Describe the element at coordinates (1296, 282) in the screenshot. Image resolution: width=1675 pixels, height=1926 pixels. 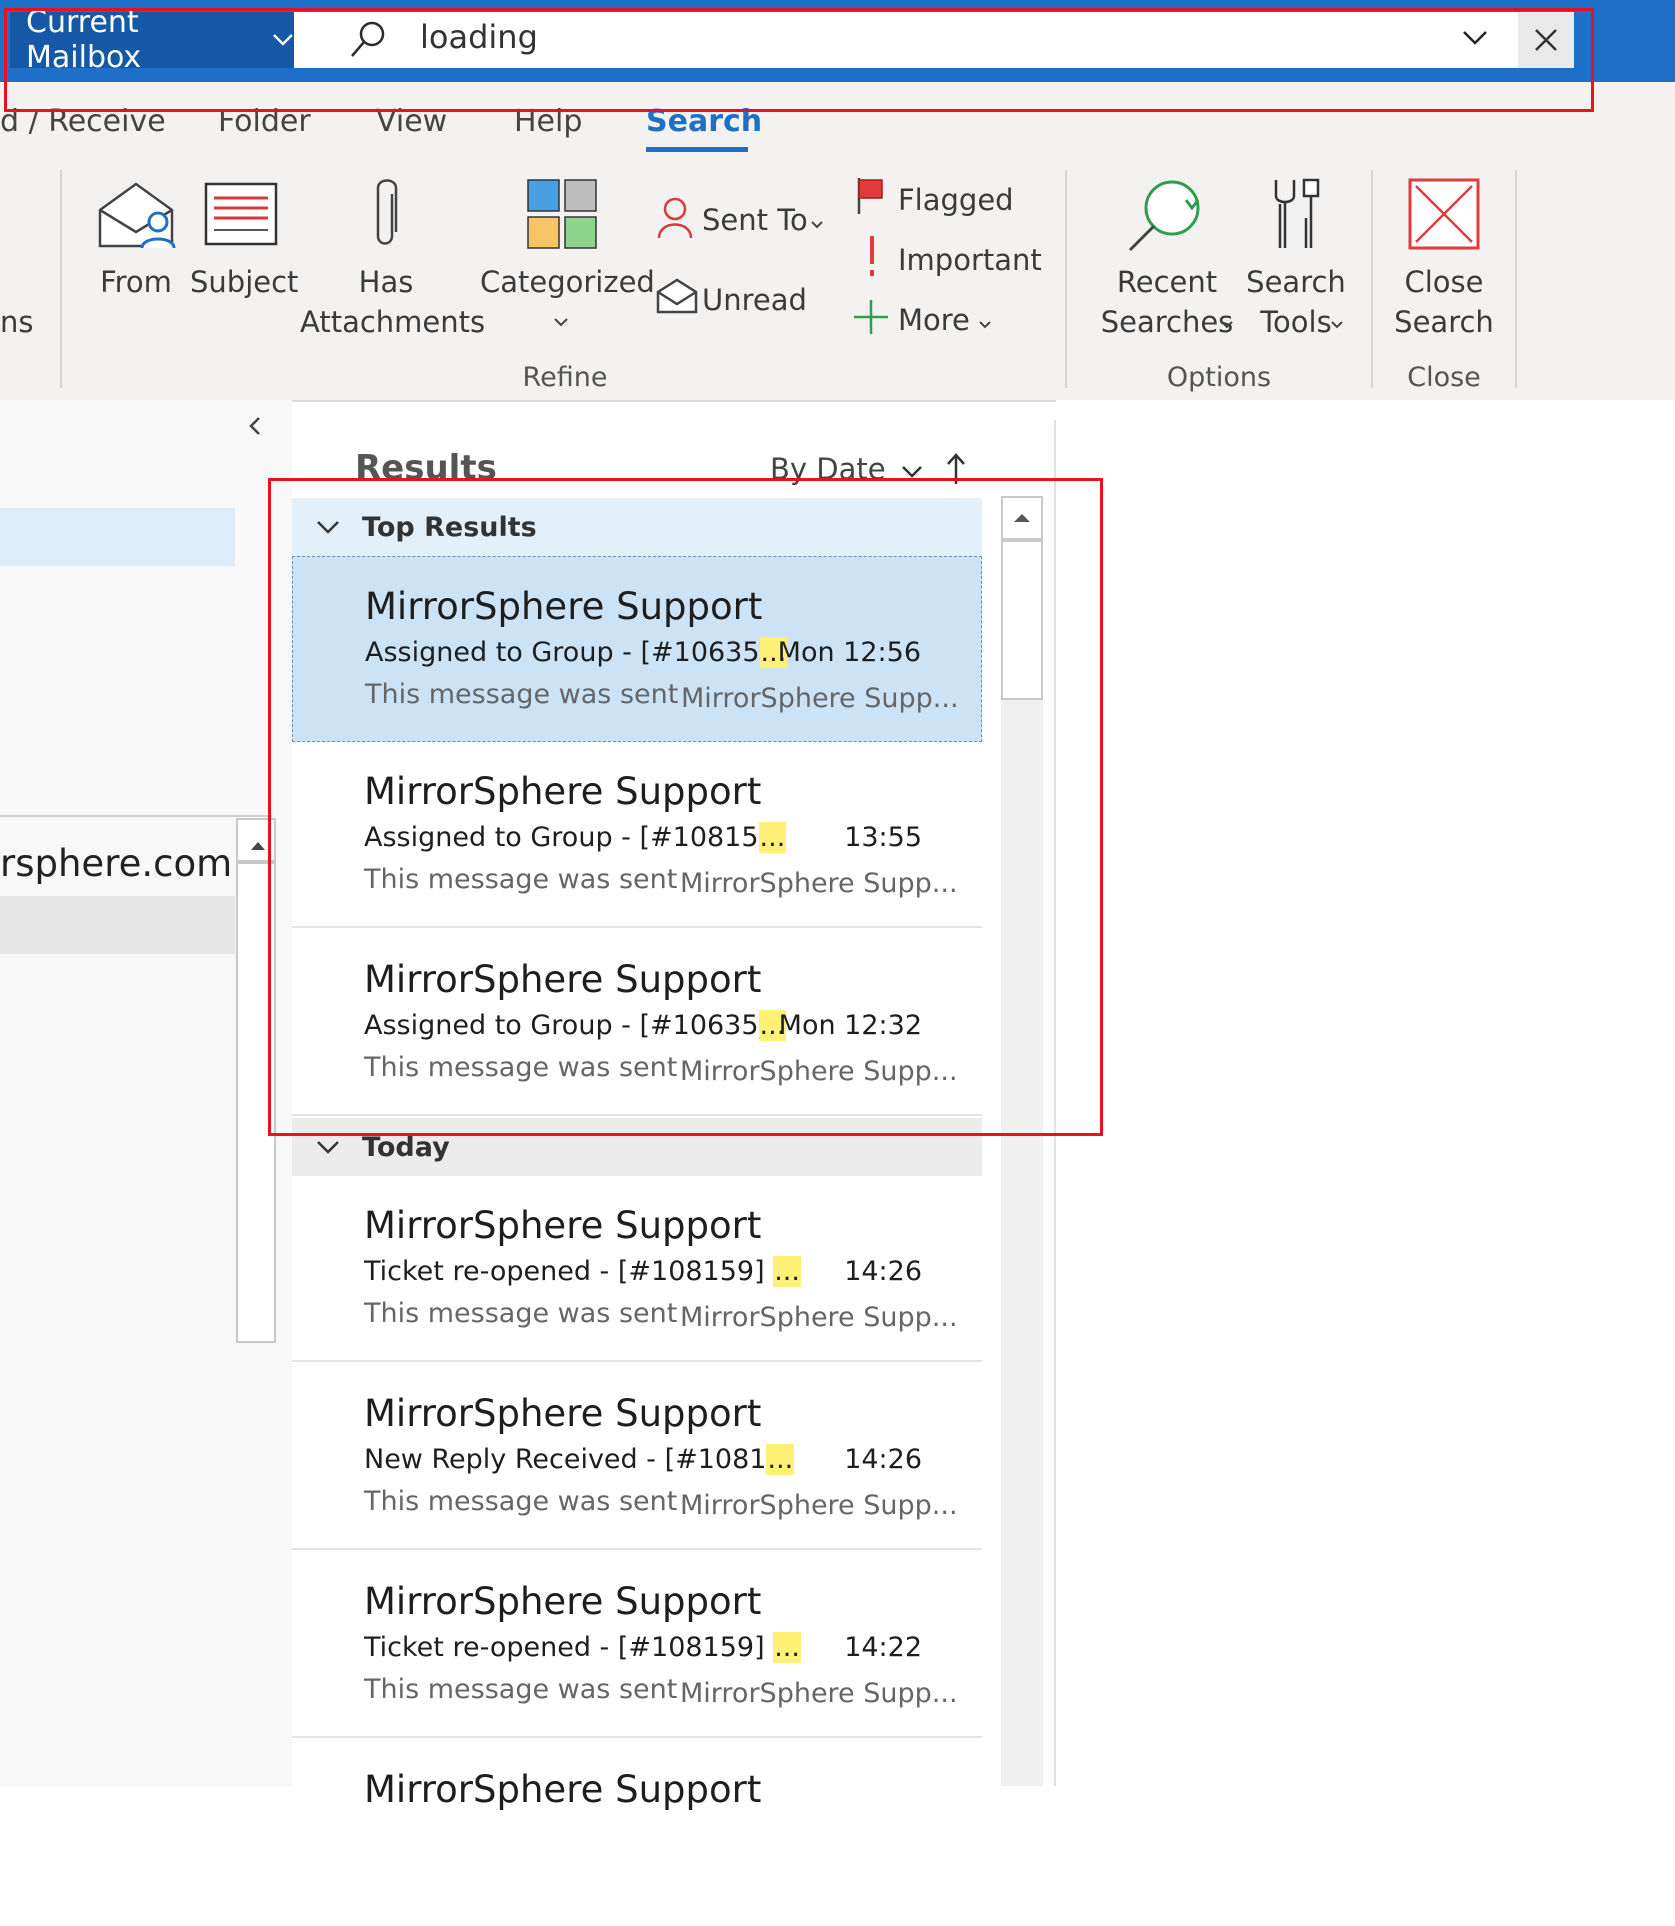
I see `search-tools-label-1: Search` at that location.